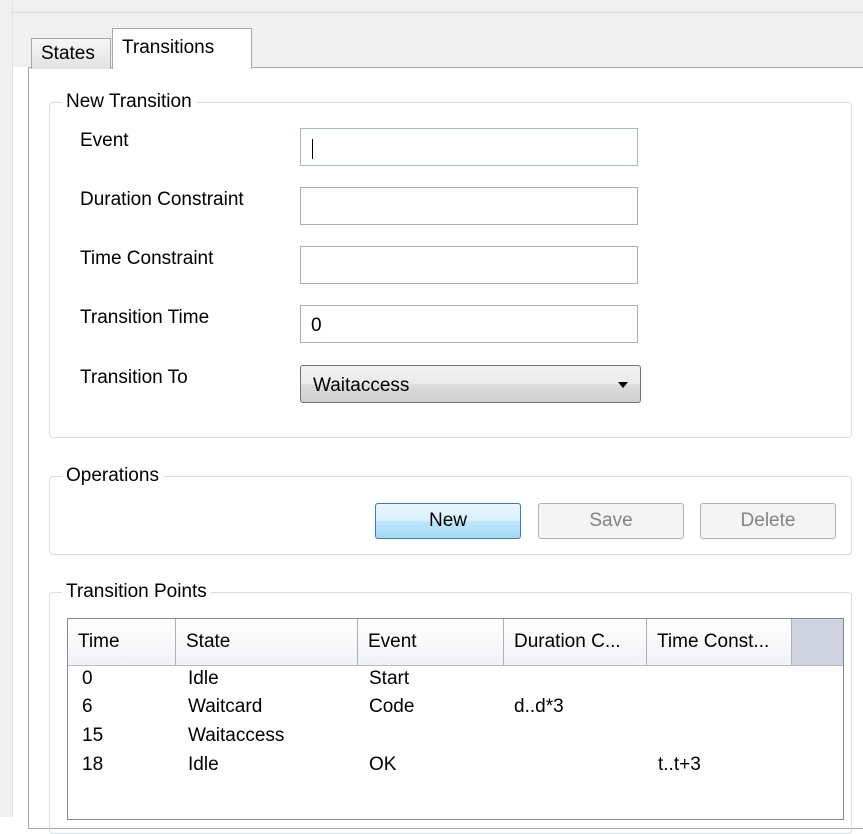 The width and height of the screenshot is (863, 834). Describe the element at coordinates (236, 735) in the screenshot. I see `cell-state: Waitaccess` at that location.